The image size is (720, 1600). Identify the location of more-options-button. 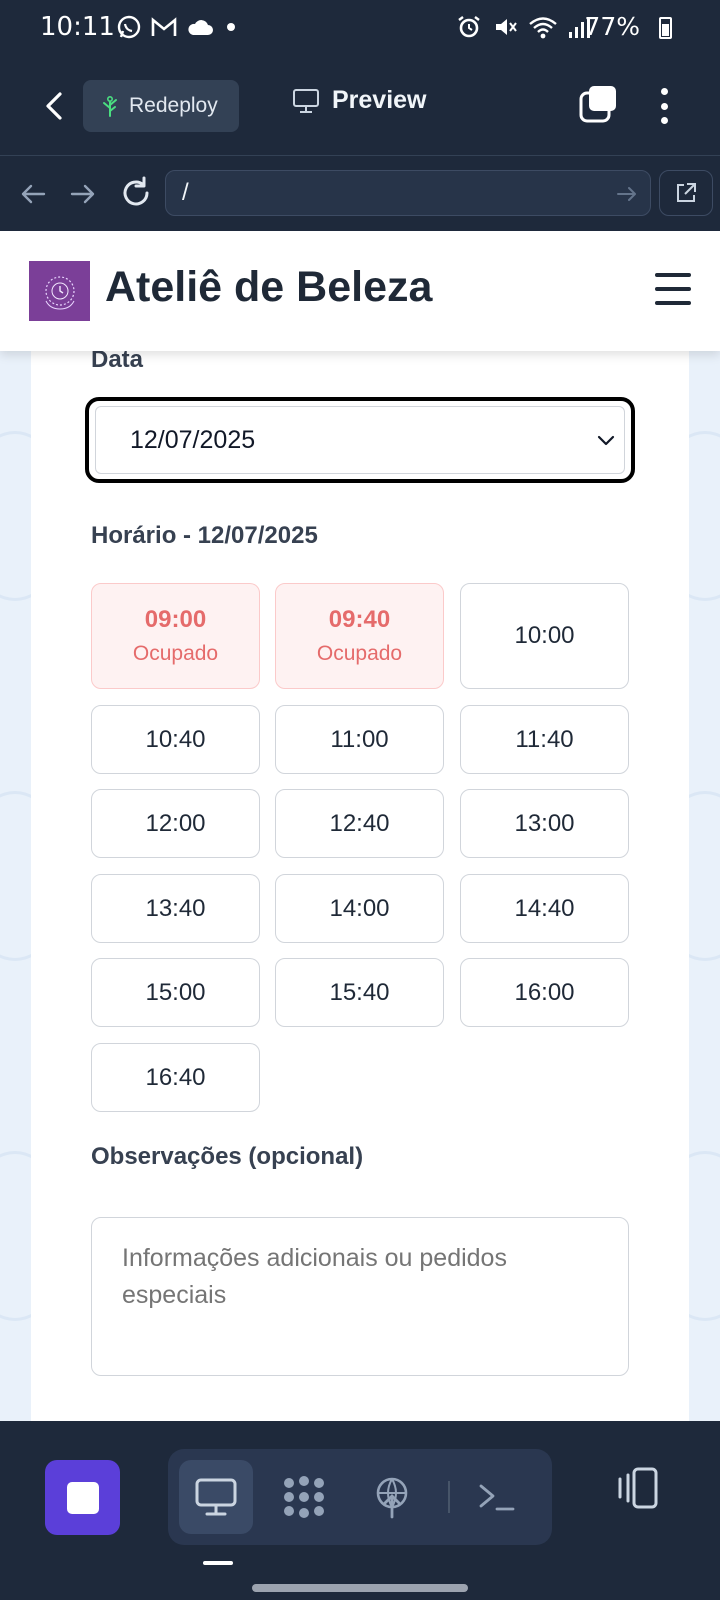
(664, 106).